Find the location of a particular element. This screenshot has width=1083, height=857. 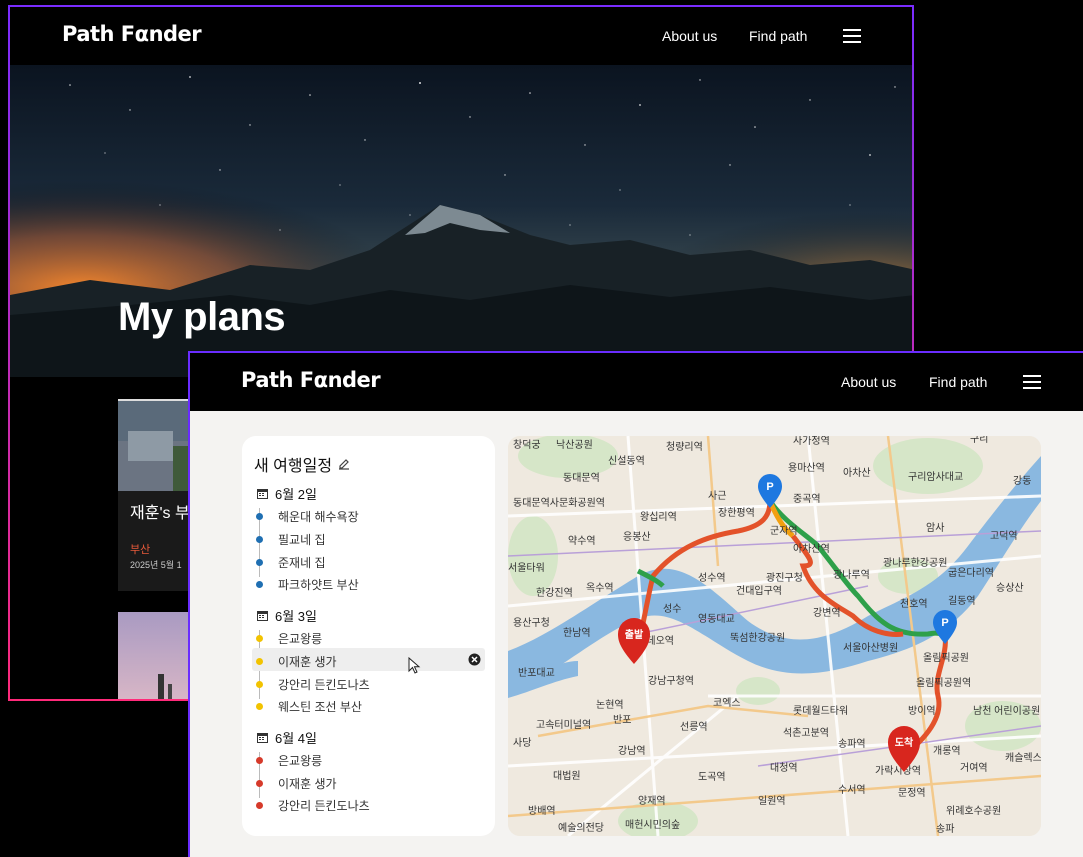

map-label: 예술의전당 is located at coordinates (581, 828).